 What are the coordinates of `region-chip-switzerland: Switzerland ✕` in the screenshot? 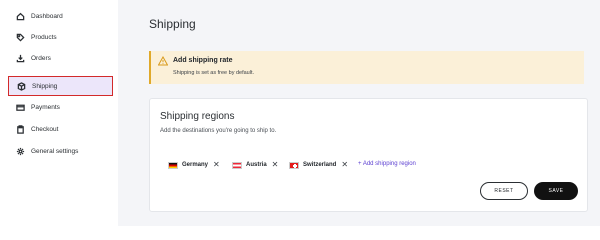 It's located at (318, 165).